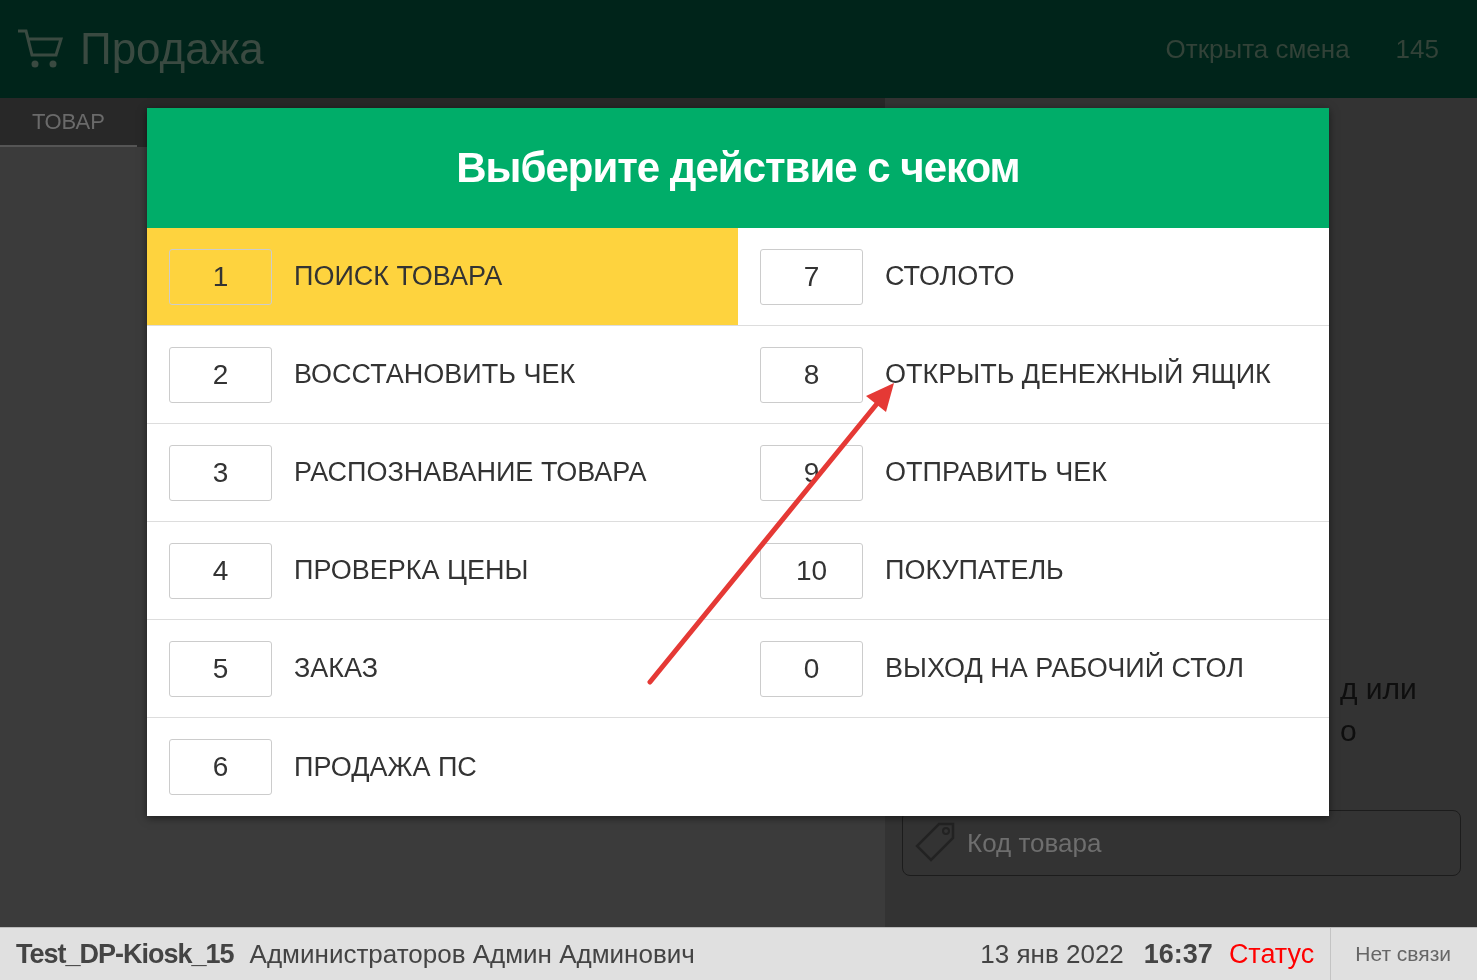 Image resolution: width=1477 pixels, height=980 pixels. I want to click on time-text: 16:37, so click(1178, 954).